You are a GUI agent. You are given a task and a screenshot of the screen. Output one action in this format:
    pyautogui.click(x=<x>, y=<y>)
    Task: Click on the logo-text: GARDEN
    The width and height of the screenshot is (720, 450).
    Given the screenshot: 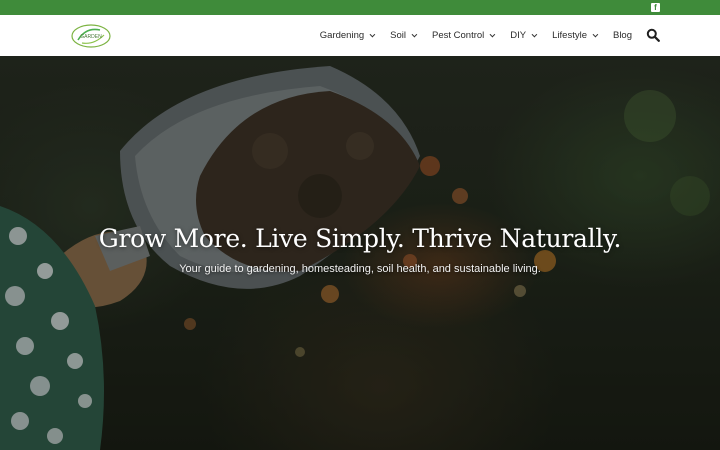 What is the action you would take?
    pyautogui.click(x=91, y=37)
    